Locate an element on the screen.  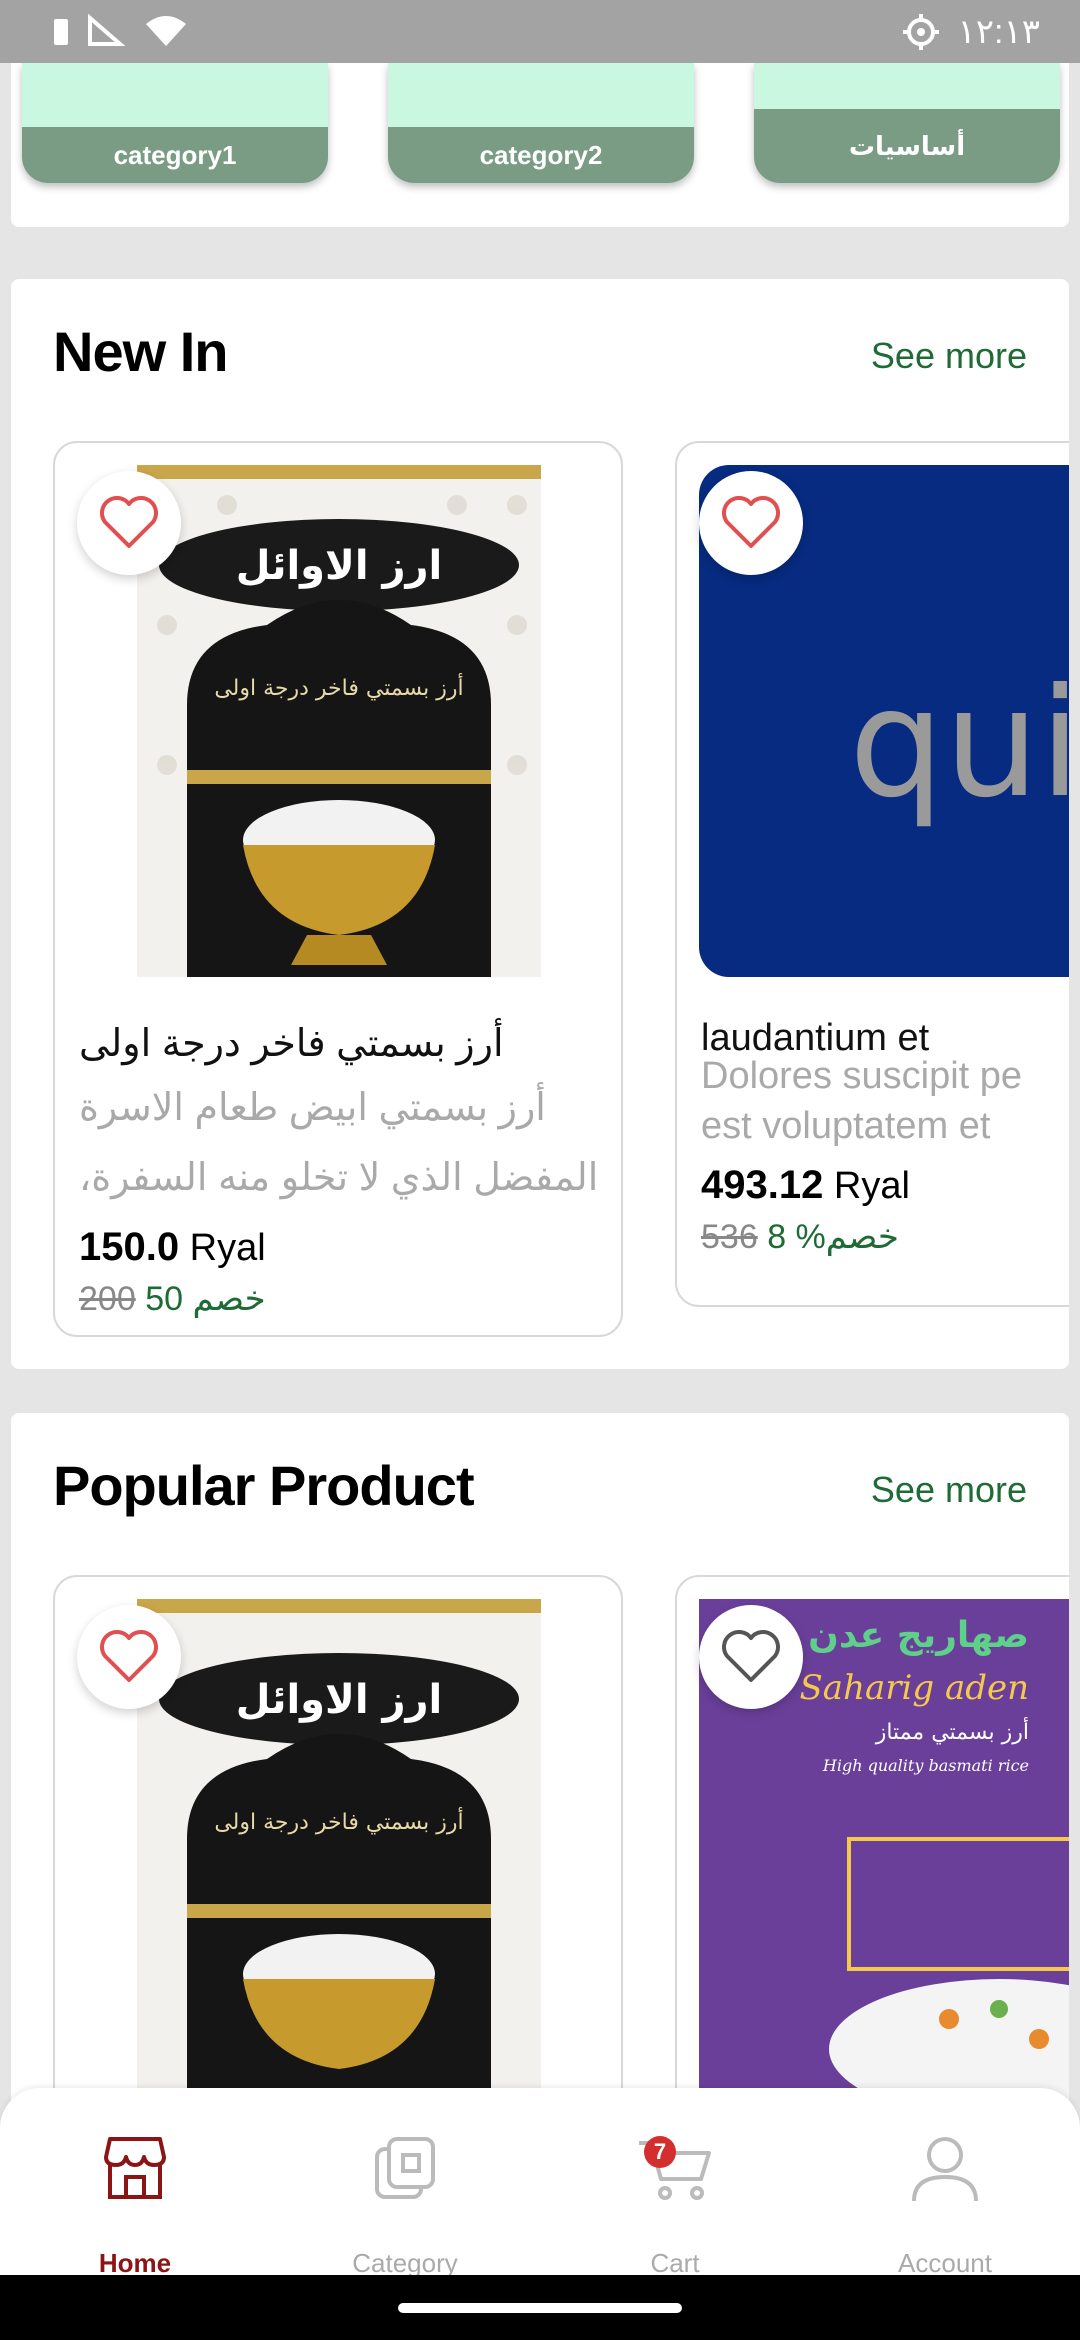
section-title: New In is located at coordinates (140, 351).